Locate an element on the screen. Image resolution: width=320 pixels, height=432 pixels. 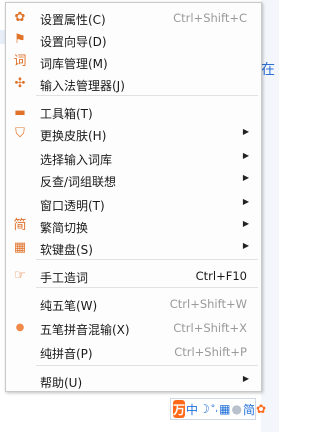
menu-item-label: 繁简切换 is located at coordinates (64, 228).